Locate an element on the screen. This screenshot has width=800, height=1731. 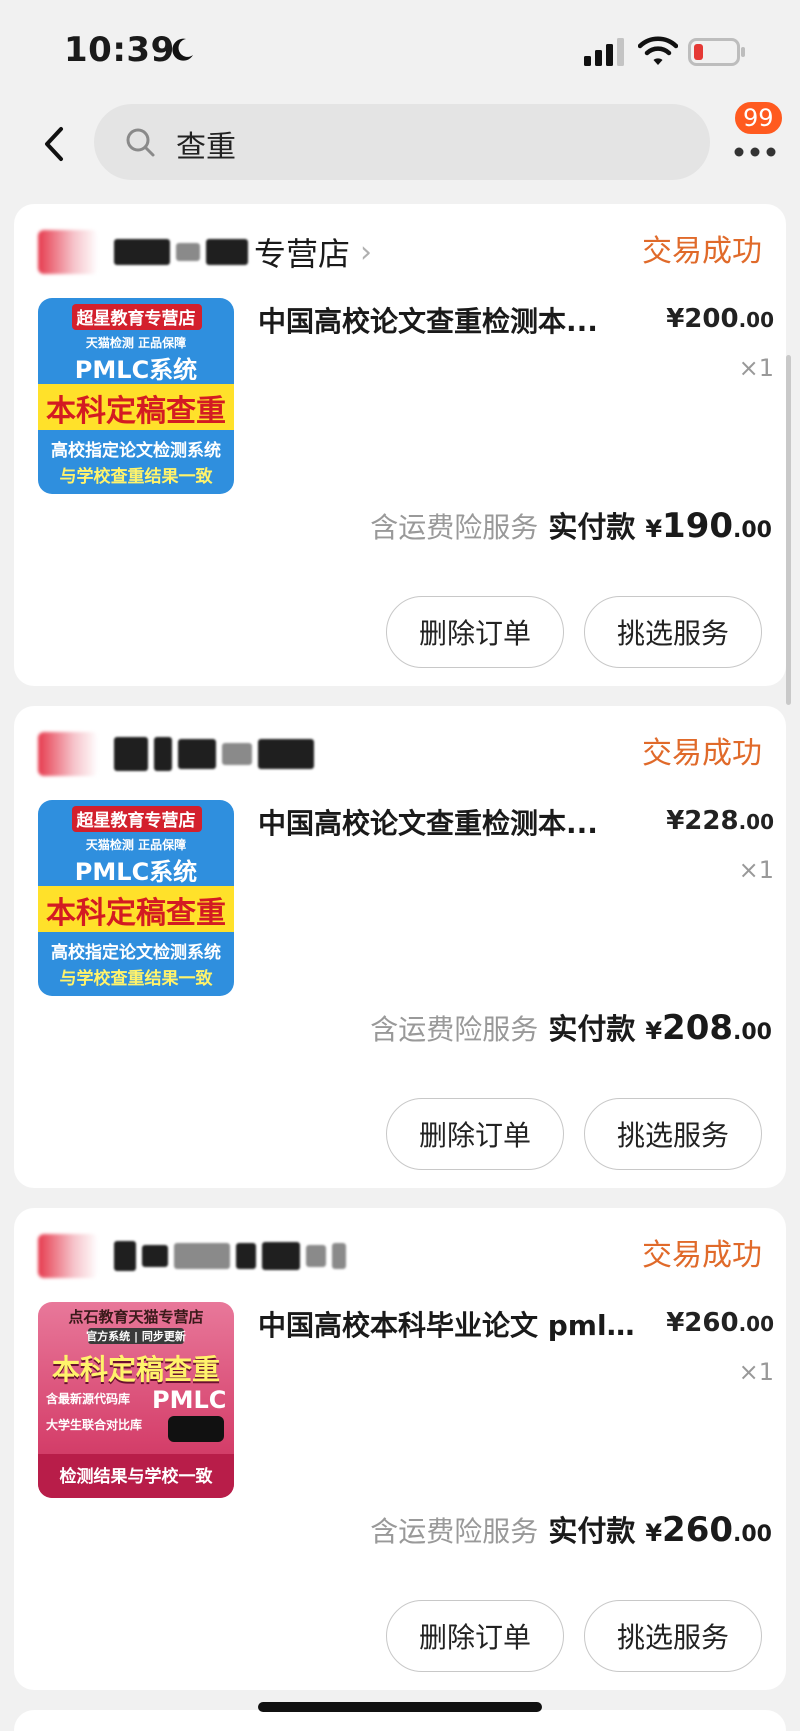
payment-summary: 含运费险服务 实付款 ¥208.00 is located at coordinates (571, 1027).